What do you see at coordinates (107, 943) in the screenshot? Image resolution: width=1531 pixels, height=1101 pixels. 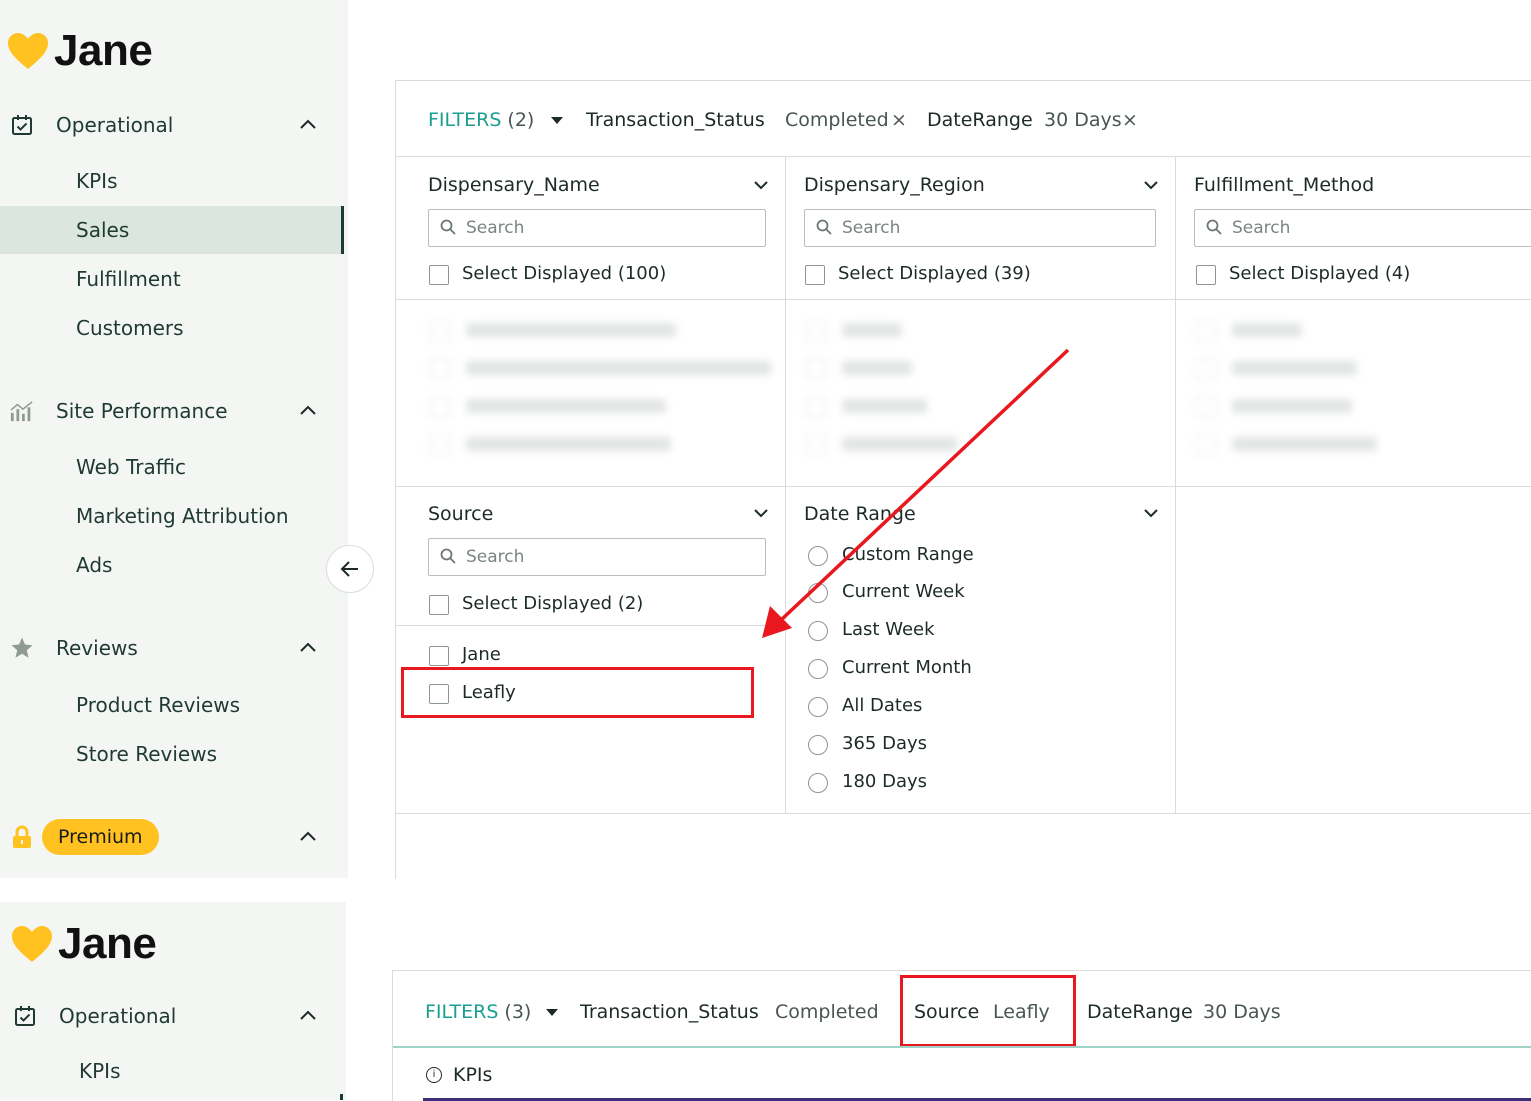 I see `brand-name: Jane` at bounding box center [107, 943].